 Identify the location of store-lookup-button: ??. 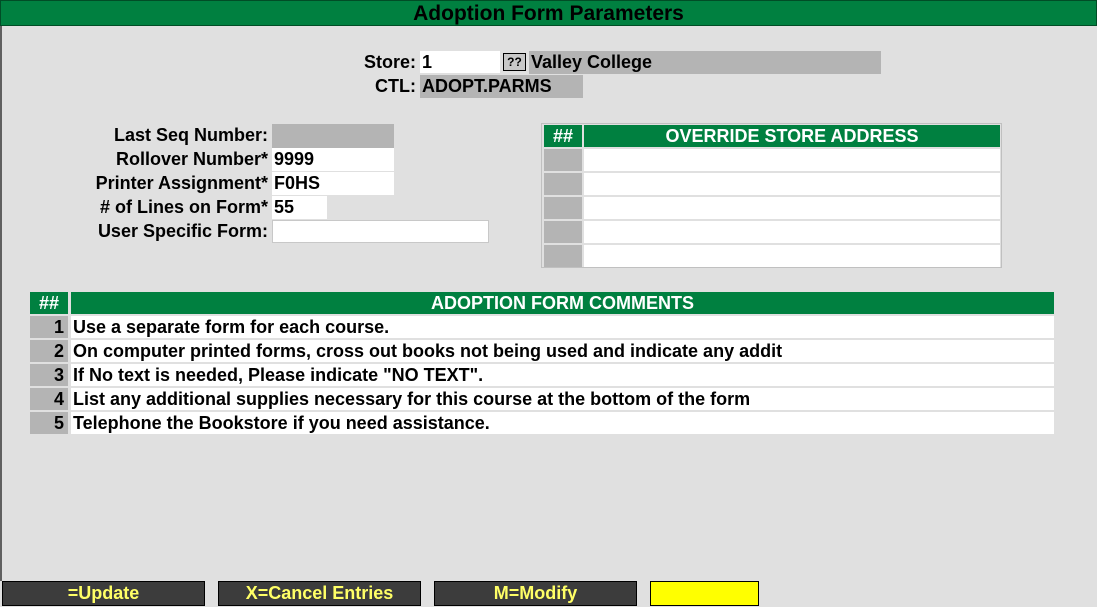
(514, 62).